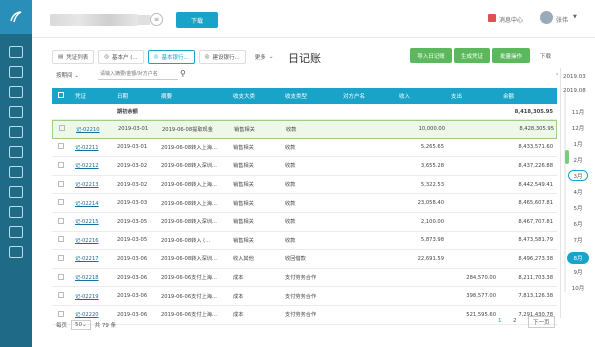 This screenshot has width=595, height=347. Describe the element at coordinates (87, 278) in the screenshot. I see `voucher-link: 记-02218` at that location.